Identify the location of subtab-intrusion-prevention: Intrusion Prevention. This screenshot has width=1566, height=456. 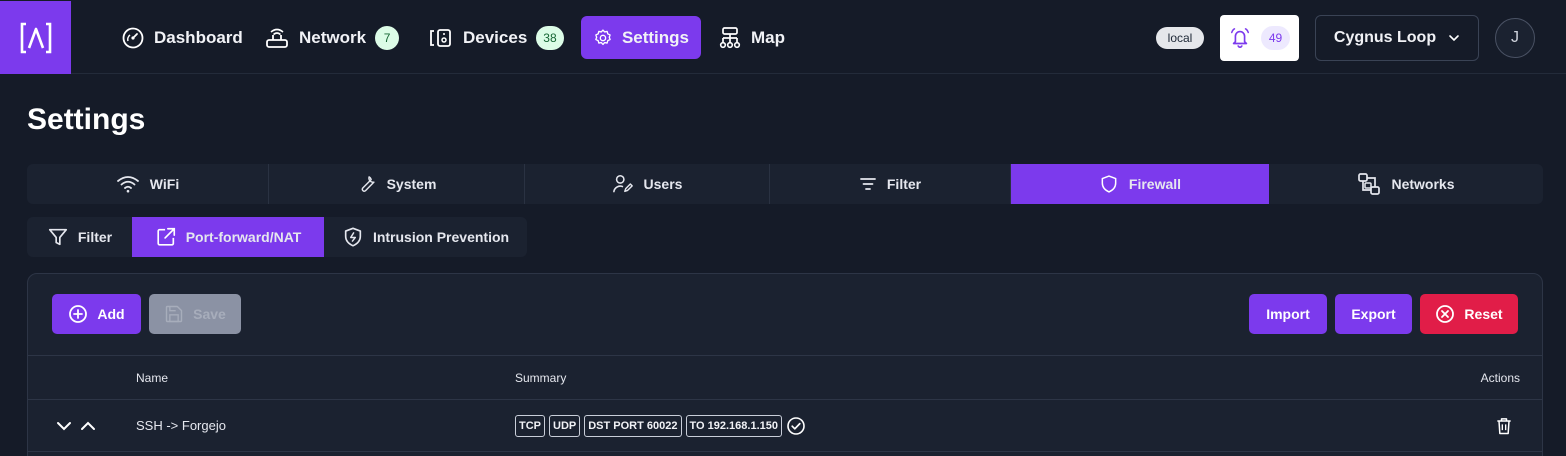
(425, 237).